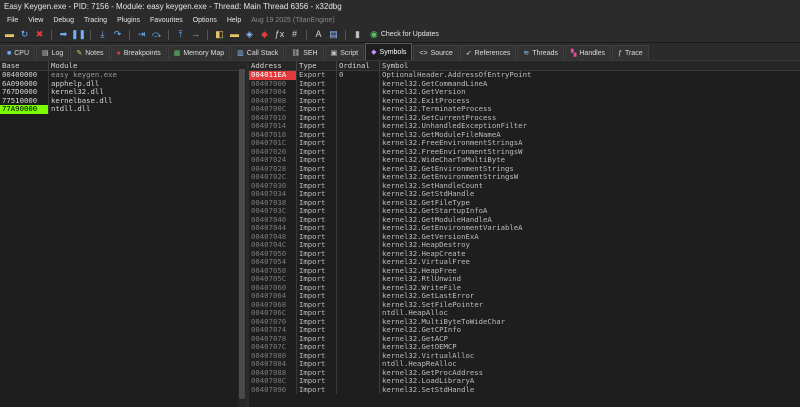 This screenshot has height=407, width=800. What do you see at coordinates (524, 304) in the screenshot?
I see `symbol-row: 00407068 Import kernel32.SetFilePointer` at bounding box center [524, 304].